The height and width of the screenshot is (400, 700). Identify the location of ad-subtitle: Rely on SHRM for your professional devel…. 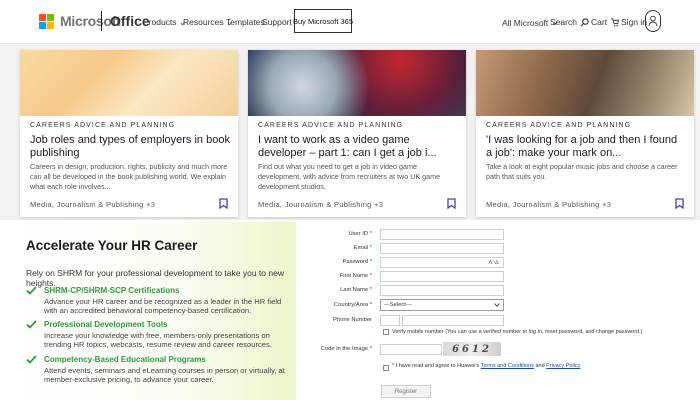
(155, 278).